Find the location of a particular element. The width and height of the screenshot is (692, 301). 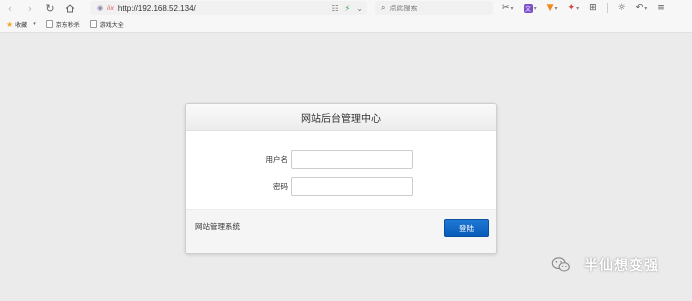

hamburger-menu-icon: ≡ is located at coordinates (661, 8).